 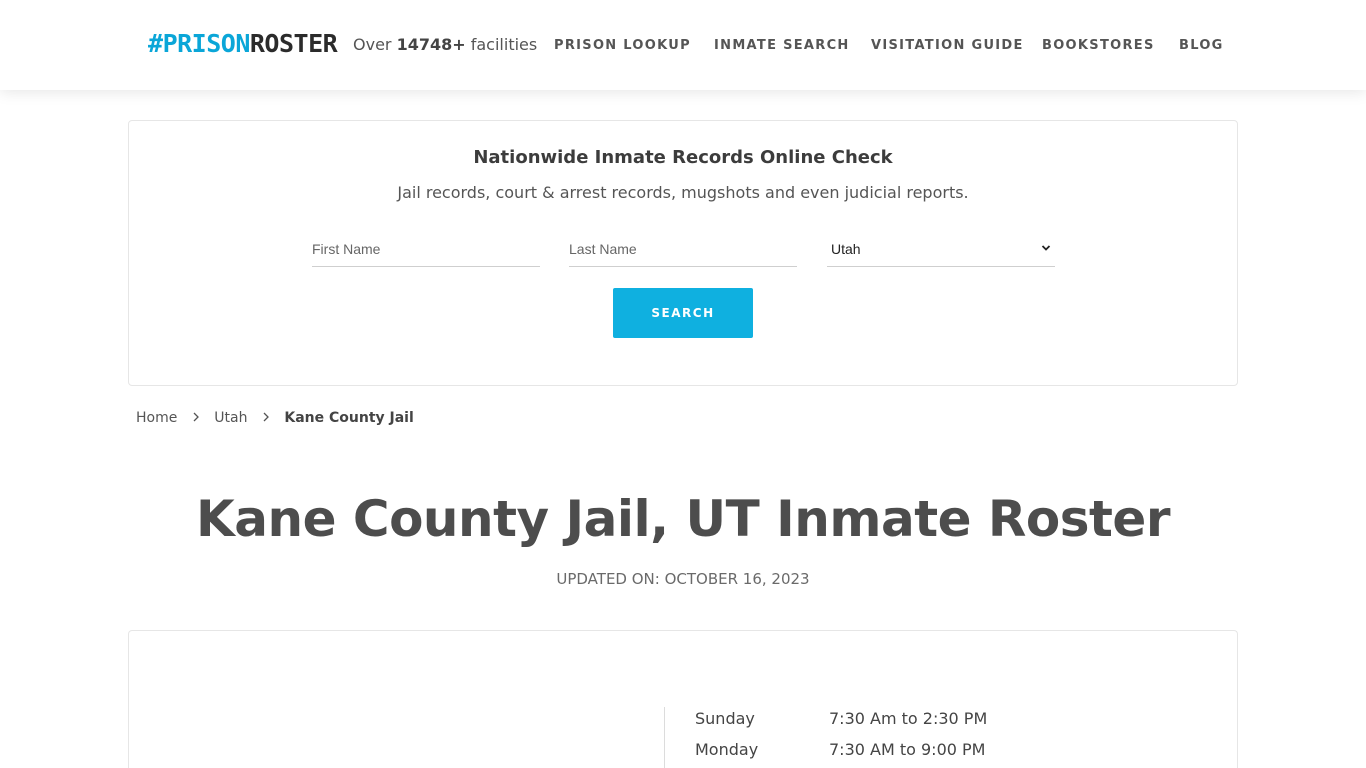 I want to click on facilities-suffix: facilities, so click(x=501, y=44).